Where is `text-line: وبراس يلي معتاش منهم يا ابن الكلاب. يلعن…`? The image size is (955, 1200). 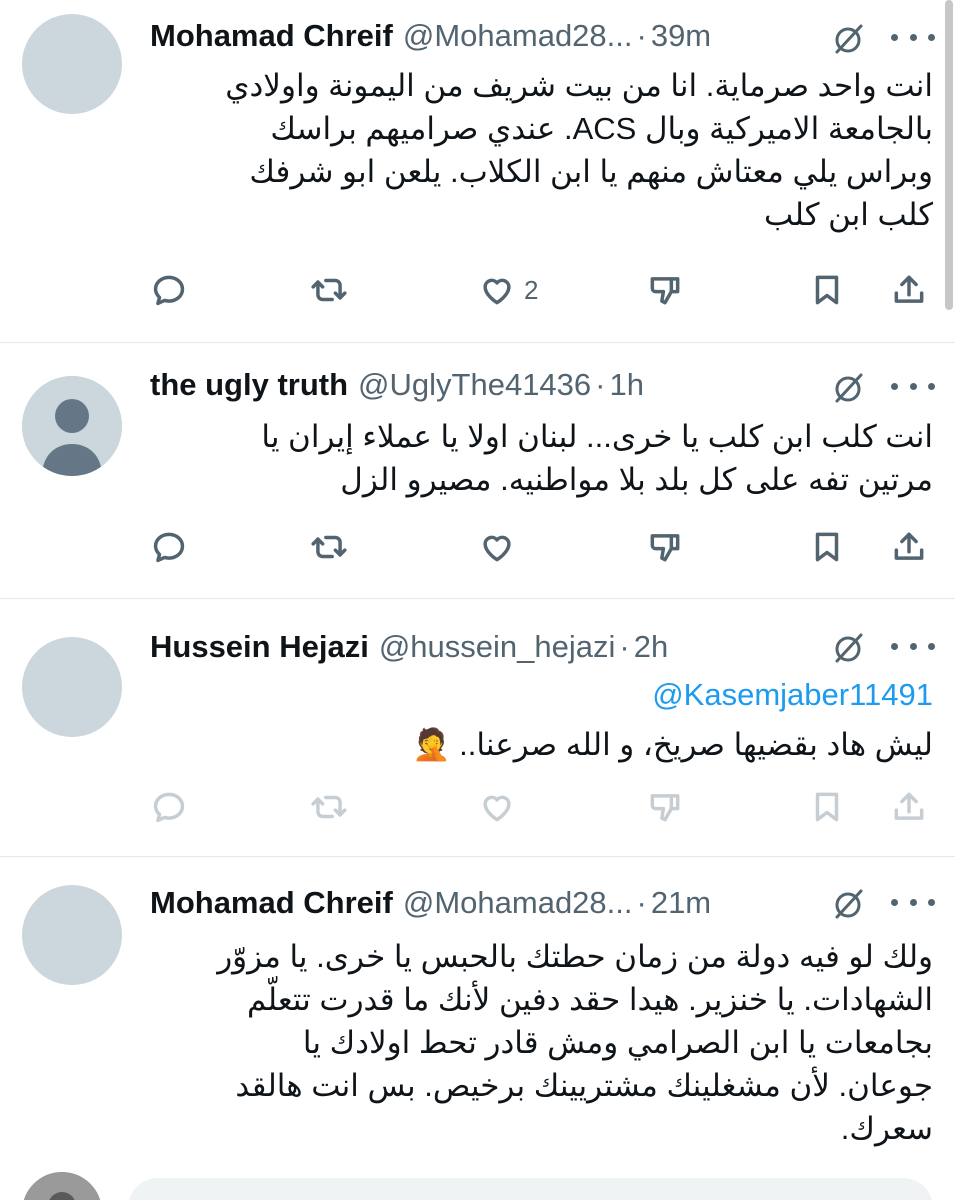
text-line: وبراس يلي معتاش منهم يا ابن الكلاب. يلعن… is located at coordinates (591, 171).